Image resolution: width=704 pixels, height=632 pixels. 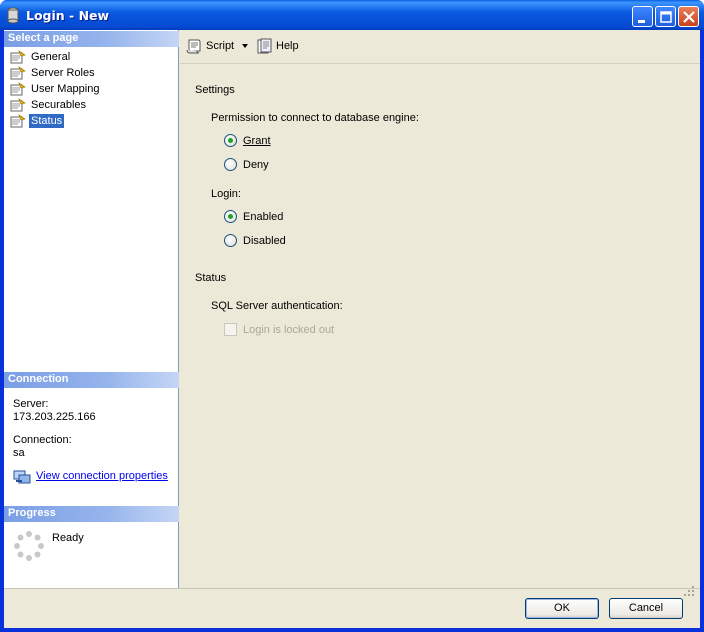 I want to click on page-item-user-mapping: User Mapping, so click(x=55, y=88).